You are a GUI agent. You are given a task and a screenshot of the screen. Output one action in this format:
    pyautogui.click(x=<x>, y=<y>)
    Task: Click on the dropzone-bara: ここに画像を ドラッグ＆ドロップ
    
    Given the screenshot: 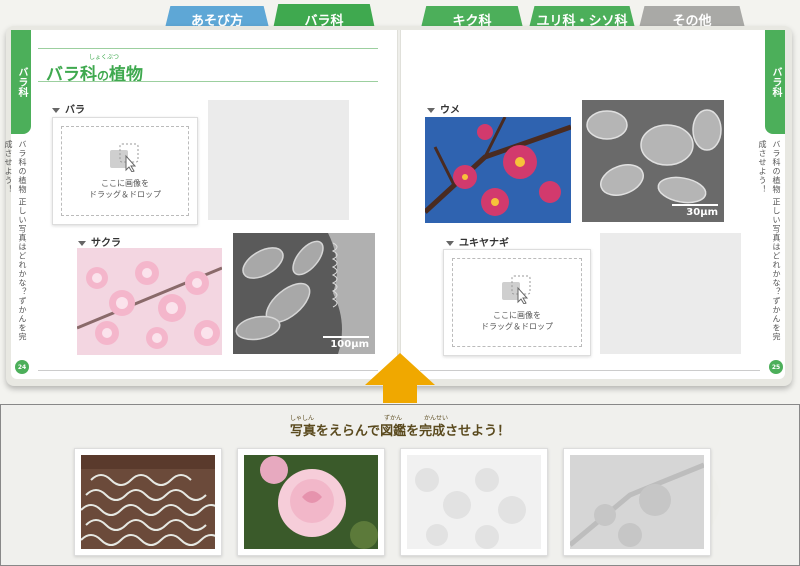 What is the action you would take?
    pyautogui.click(x=125, y=171)
    